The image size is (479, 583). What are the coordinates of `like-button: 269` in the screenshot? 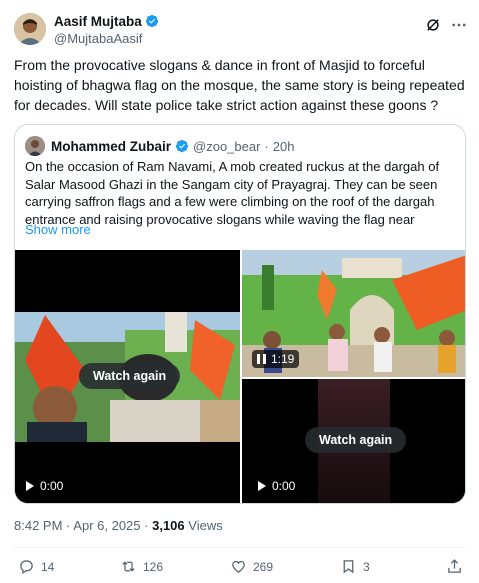 It's located at (251, 566).